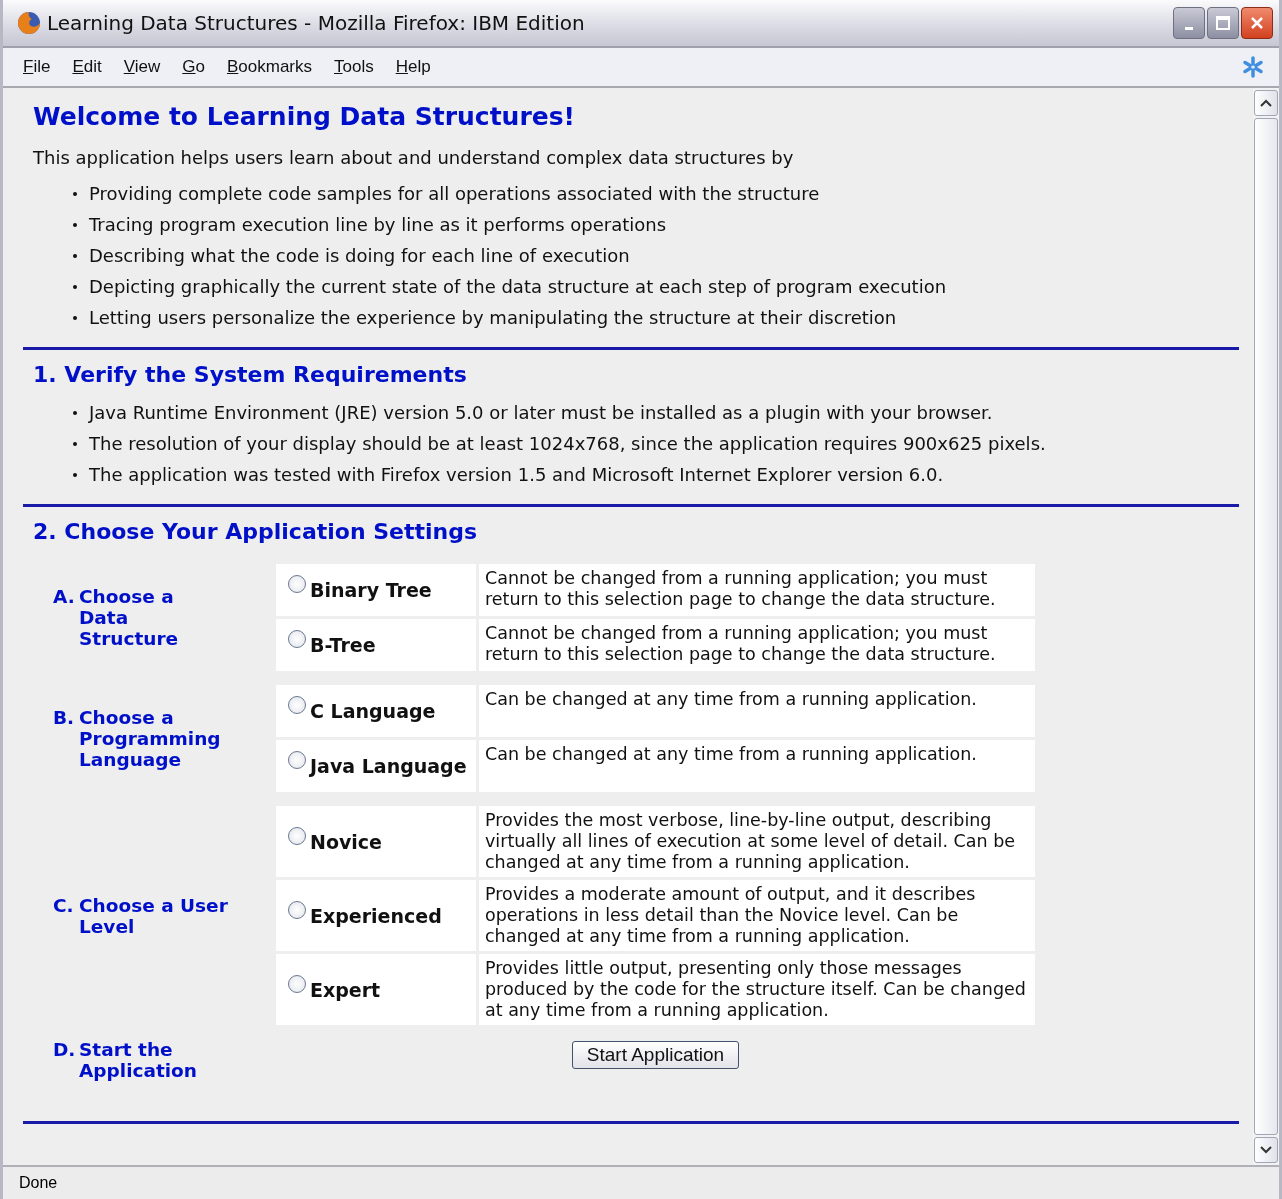 The height and width of the screenshot is (1199, 1282). What do you see at coordinates (345, 989) in the screenshot?
I see `option-label: Expert` at bounding box center [345, 989].